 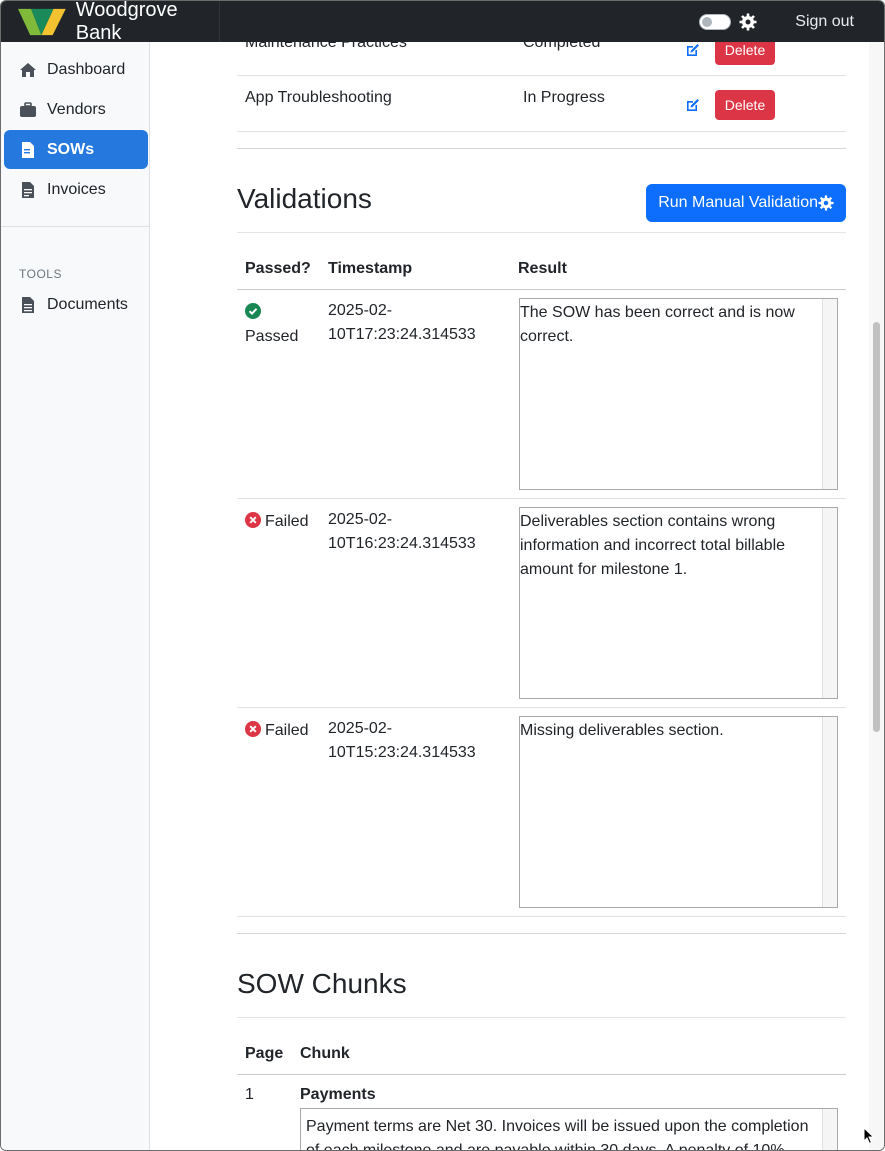 I want to click on column-header-result: Result, so click(x=542, y=268).